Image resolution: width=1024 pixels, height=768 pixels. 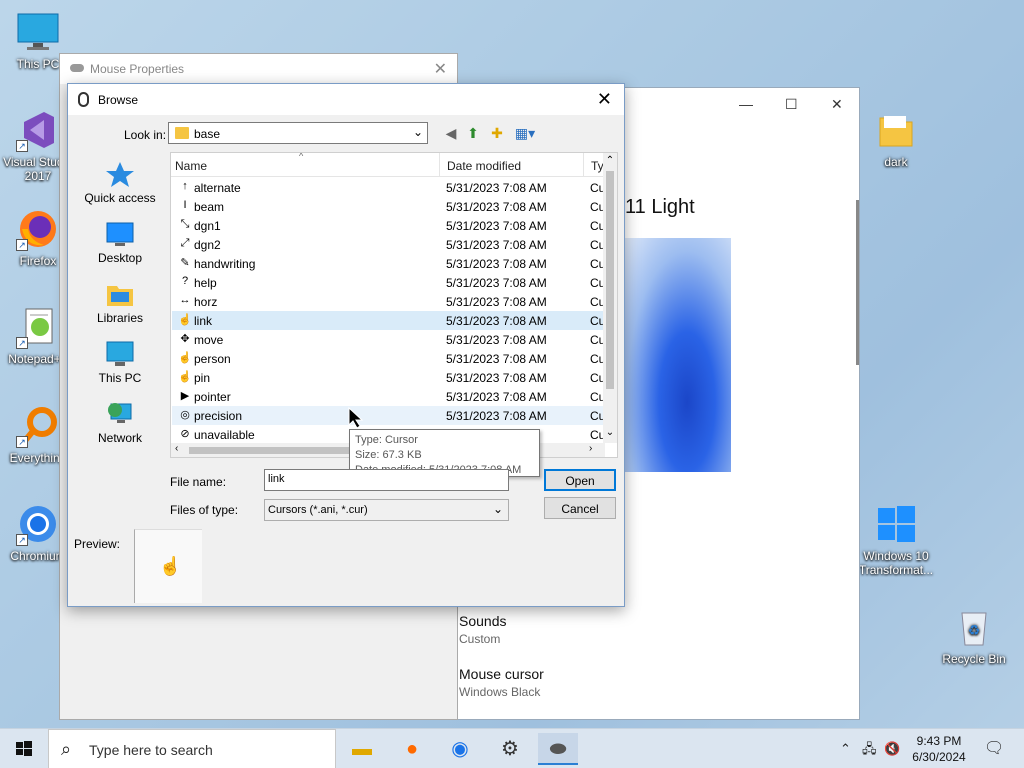 What do you see at coordinates (389, 244) in the screenshot?
I see `file-row-dgn2: ⤢ dgn2 5/31/2023 7:08 AM Cu` at bounding box center [389, 244].